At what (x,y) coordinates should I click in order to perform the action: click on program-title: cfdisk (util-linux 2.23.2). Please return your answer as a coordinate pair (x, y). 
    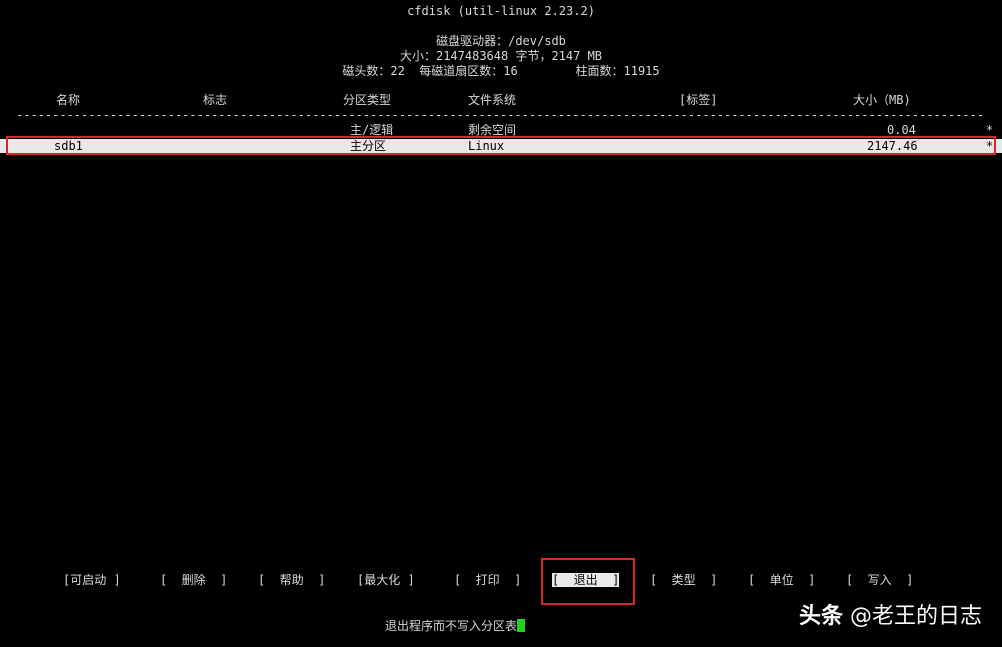
    Looking at the image, I should click on (501, 11).